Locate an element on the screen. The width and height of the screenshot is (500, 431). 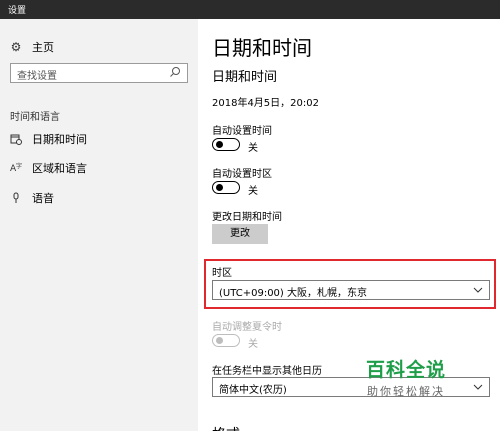
title-bar: 设置 is located at coordinates (250, 9).